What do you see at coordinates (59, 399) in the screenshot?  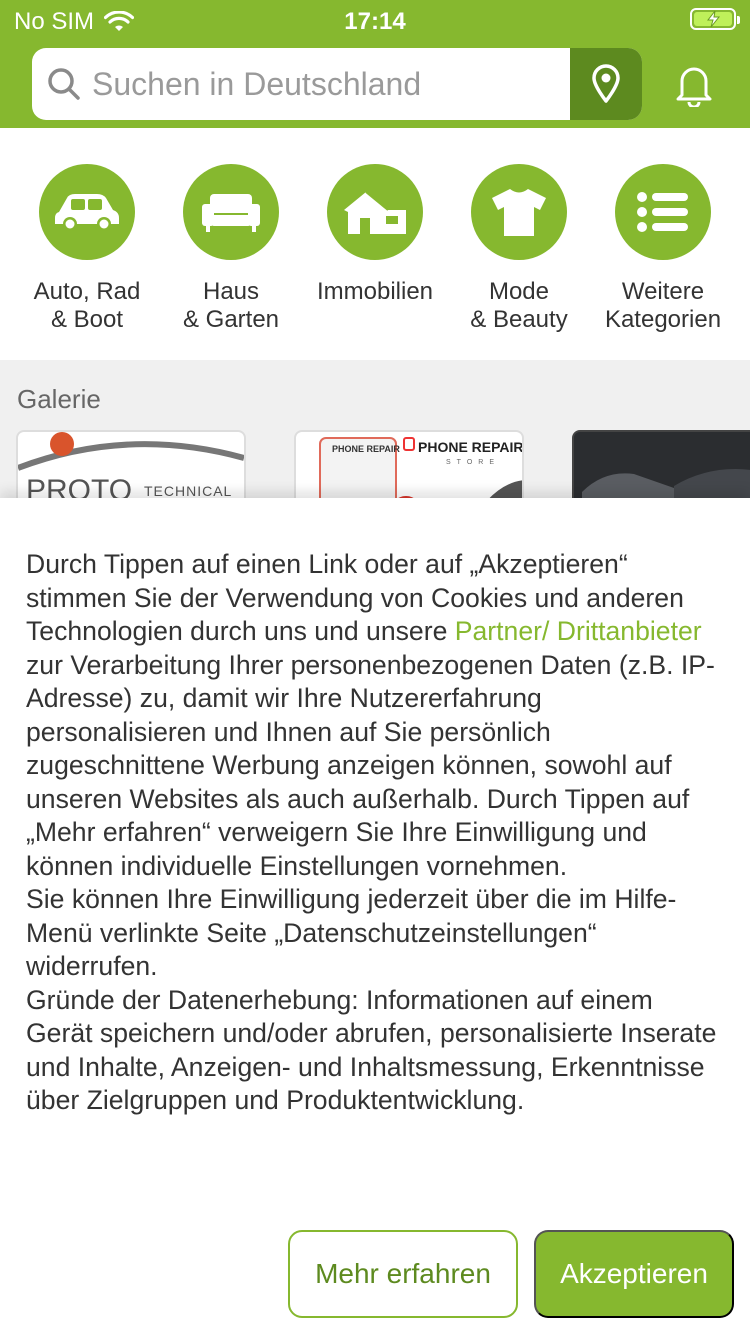 I see `gallery-title: Galerie` at bounding box center [59, 399].